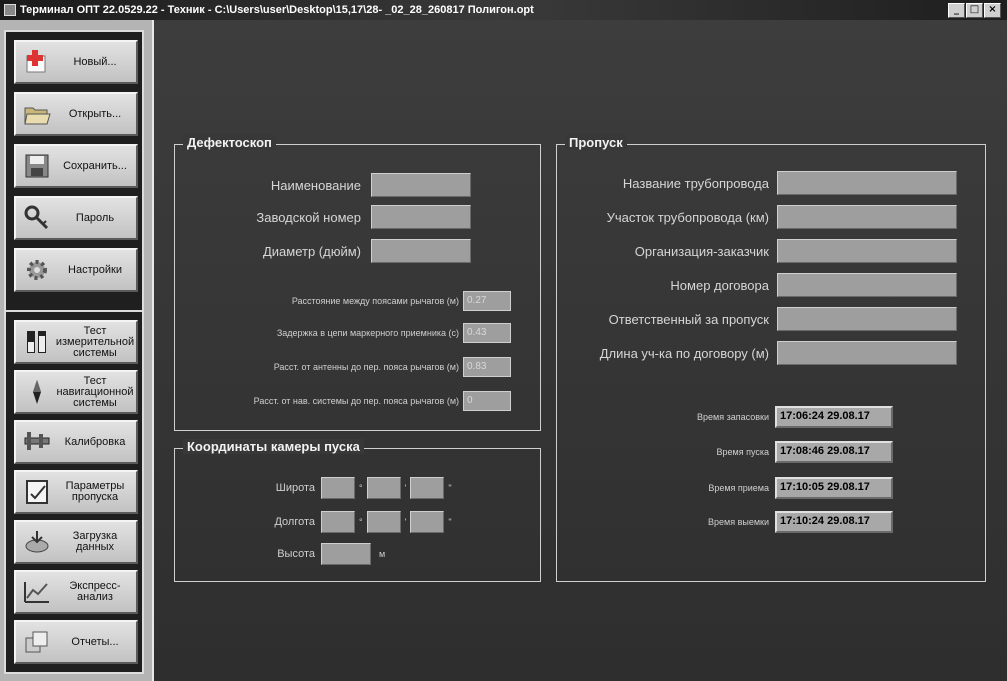 The height and width of the screenshot is (681, 1007). What do you see at coordinates (95, 269) in the screenshot?
I see `settings-button-label: Настройки` at bounding box center [95, 269].